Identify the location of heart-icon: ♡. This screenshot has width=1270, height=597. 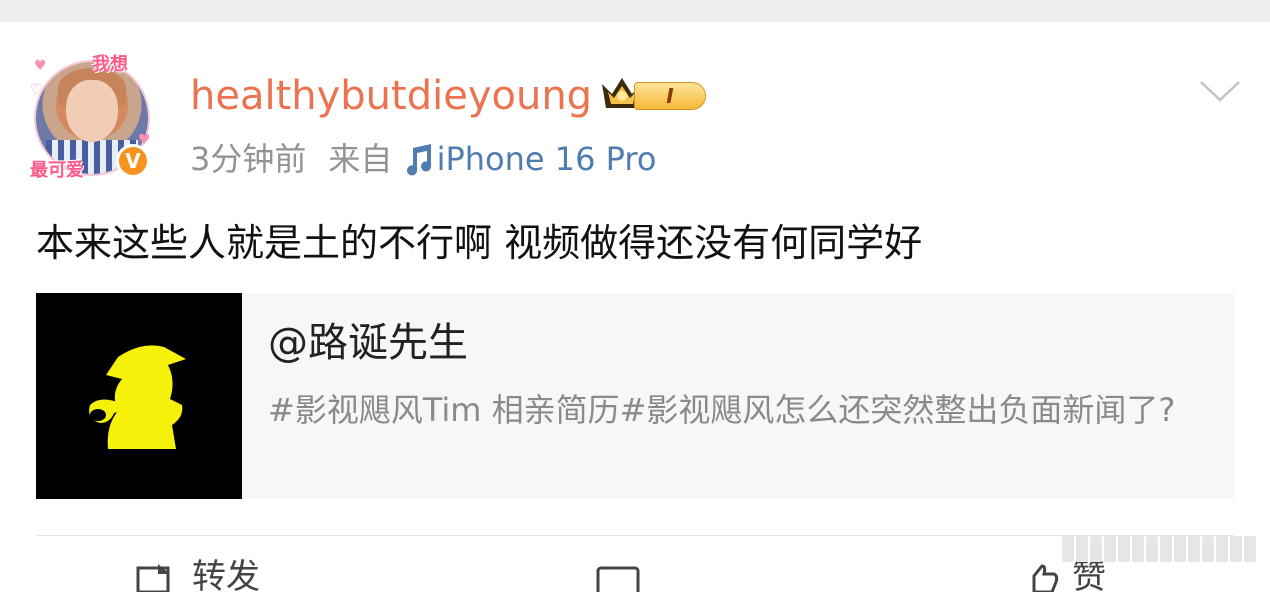
(36, 90).